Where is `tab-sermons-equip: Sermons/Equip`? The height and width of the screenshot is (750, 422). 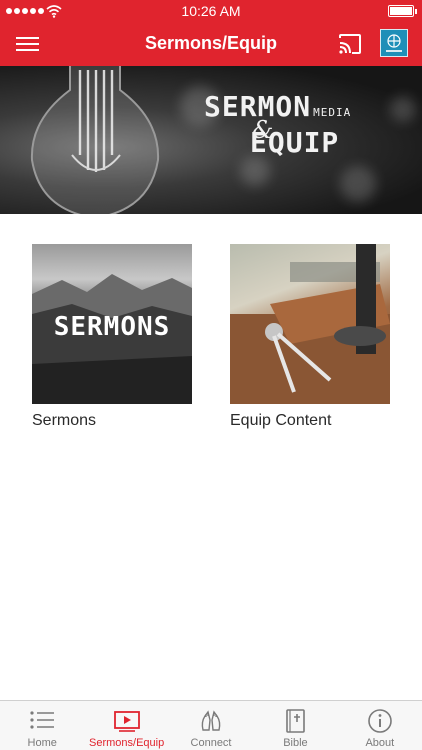
tab-sermons-equip: Sermons/Equip is located at coordinates (126, 725).